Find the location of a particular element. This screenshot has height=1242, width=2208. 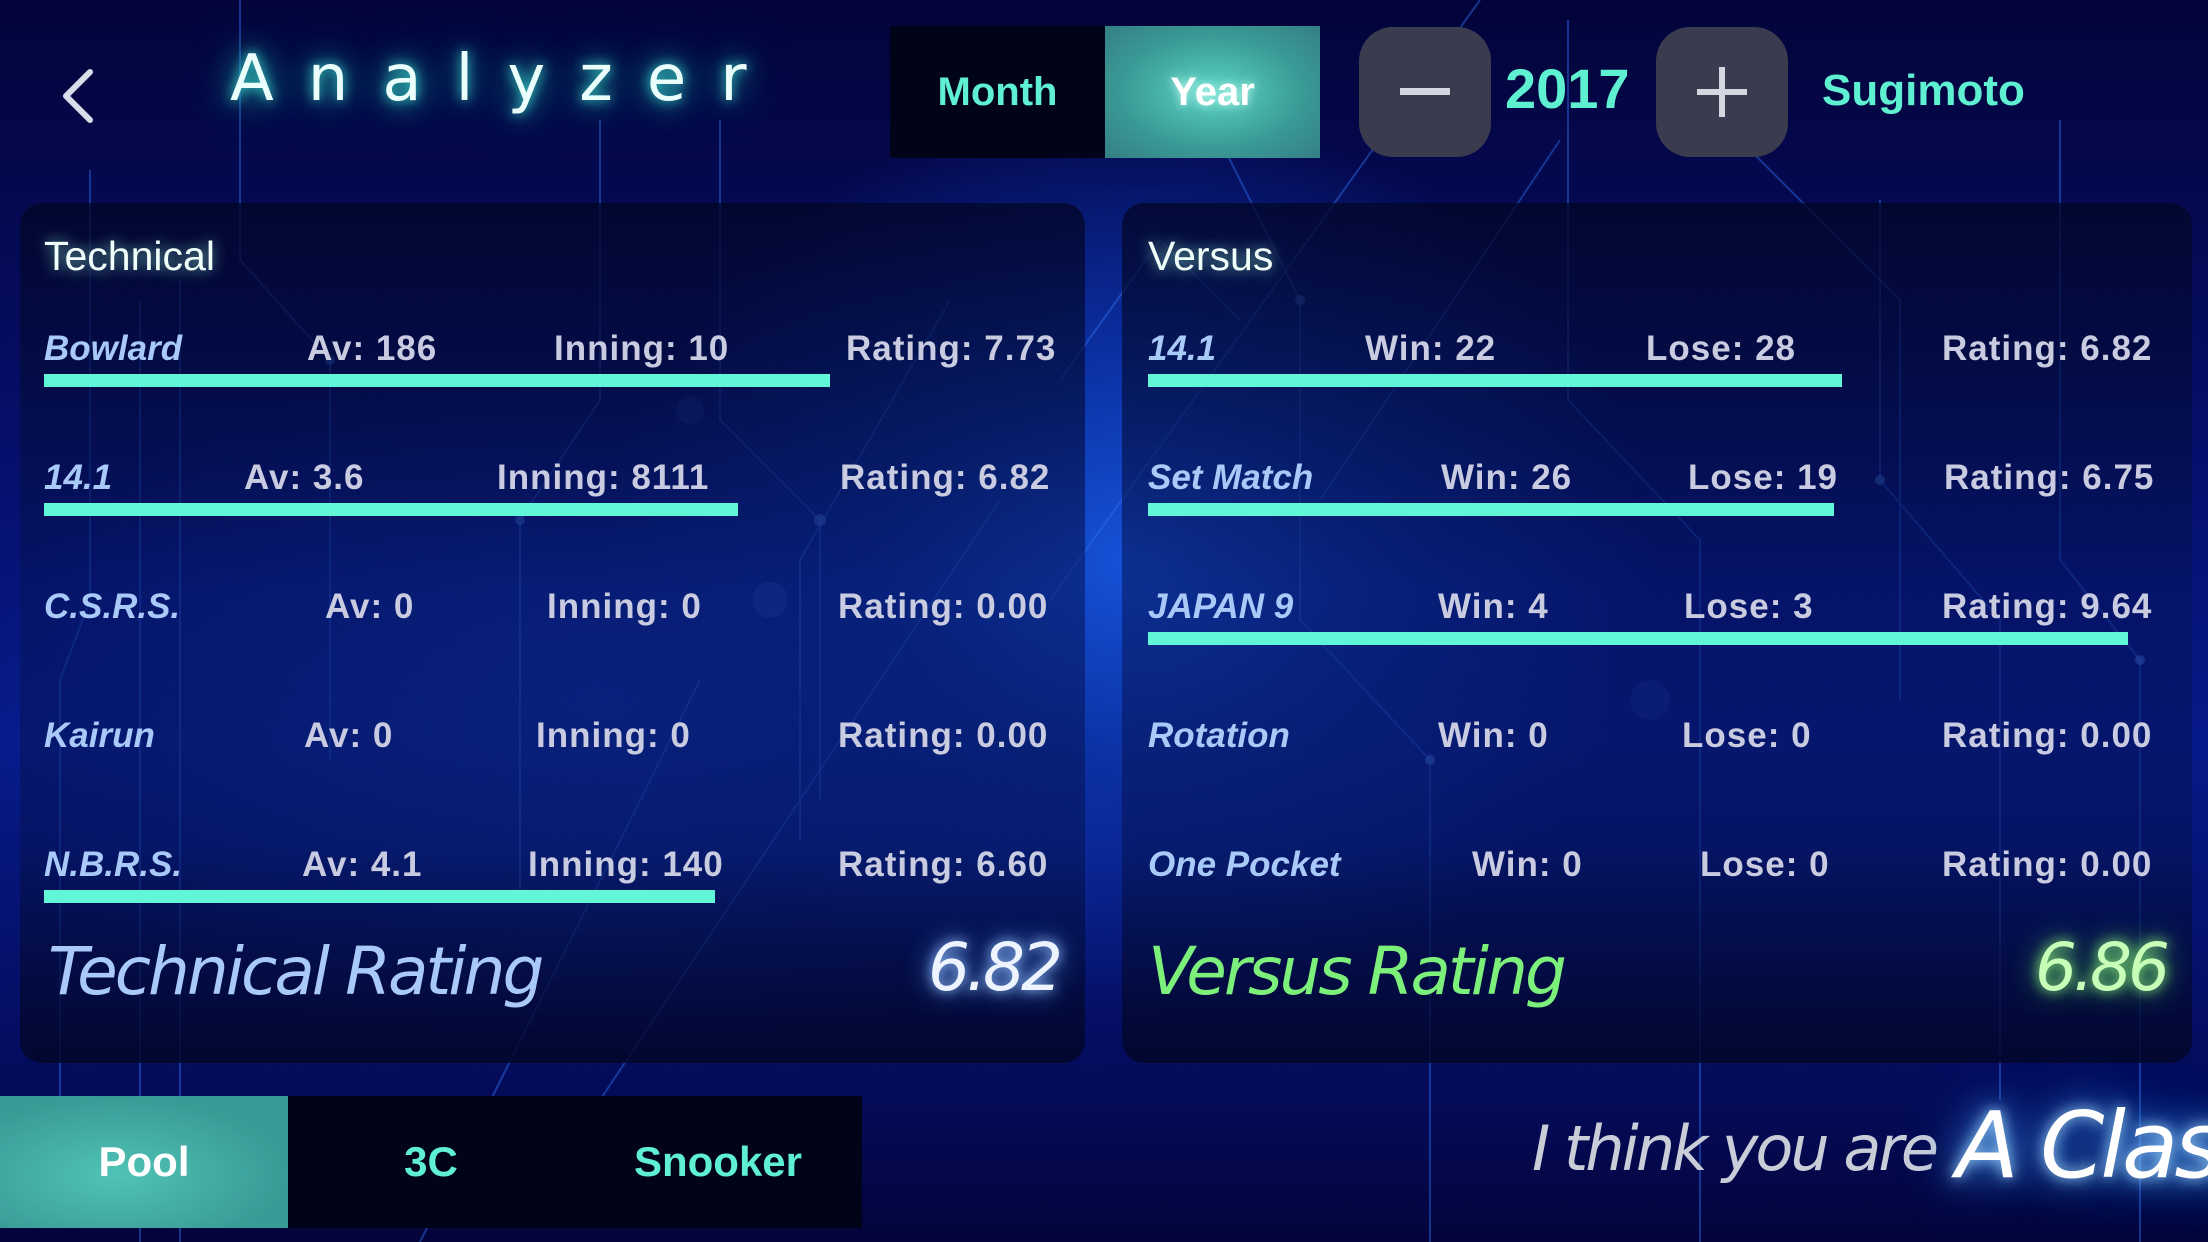

stat-row: JAPAN 9 Win: 4 Lose: 3 Rating: 9.64 is located at coordinates (1657, 642).